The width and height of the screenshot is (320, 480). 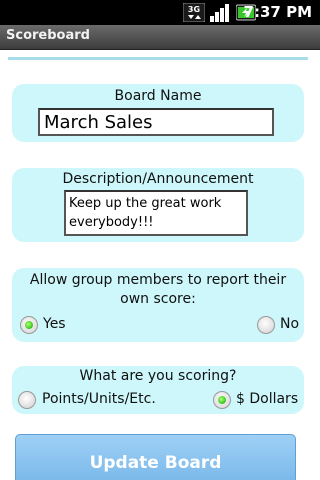 What do you see at coordinates (290, 324) in the screenshot?
I see `radio-no-label: No` at bounding box center [290, 324].